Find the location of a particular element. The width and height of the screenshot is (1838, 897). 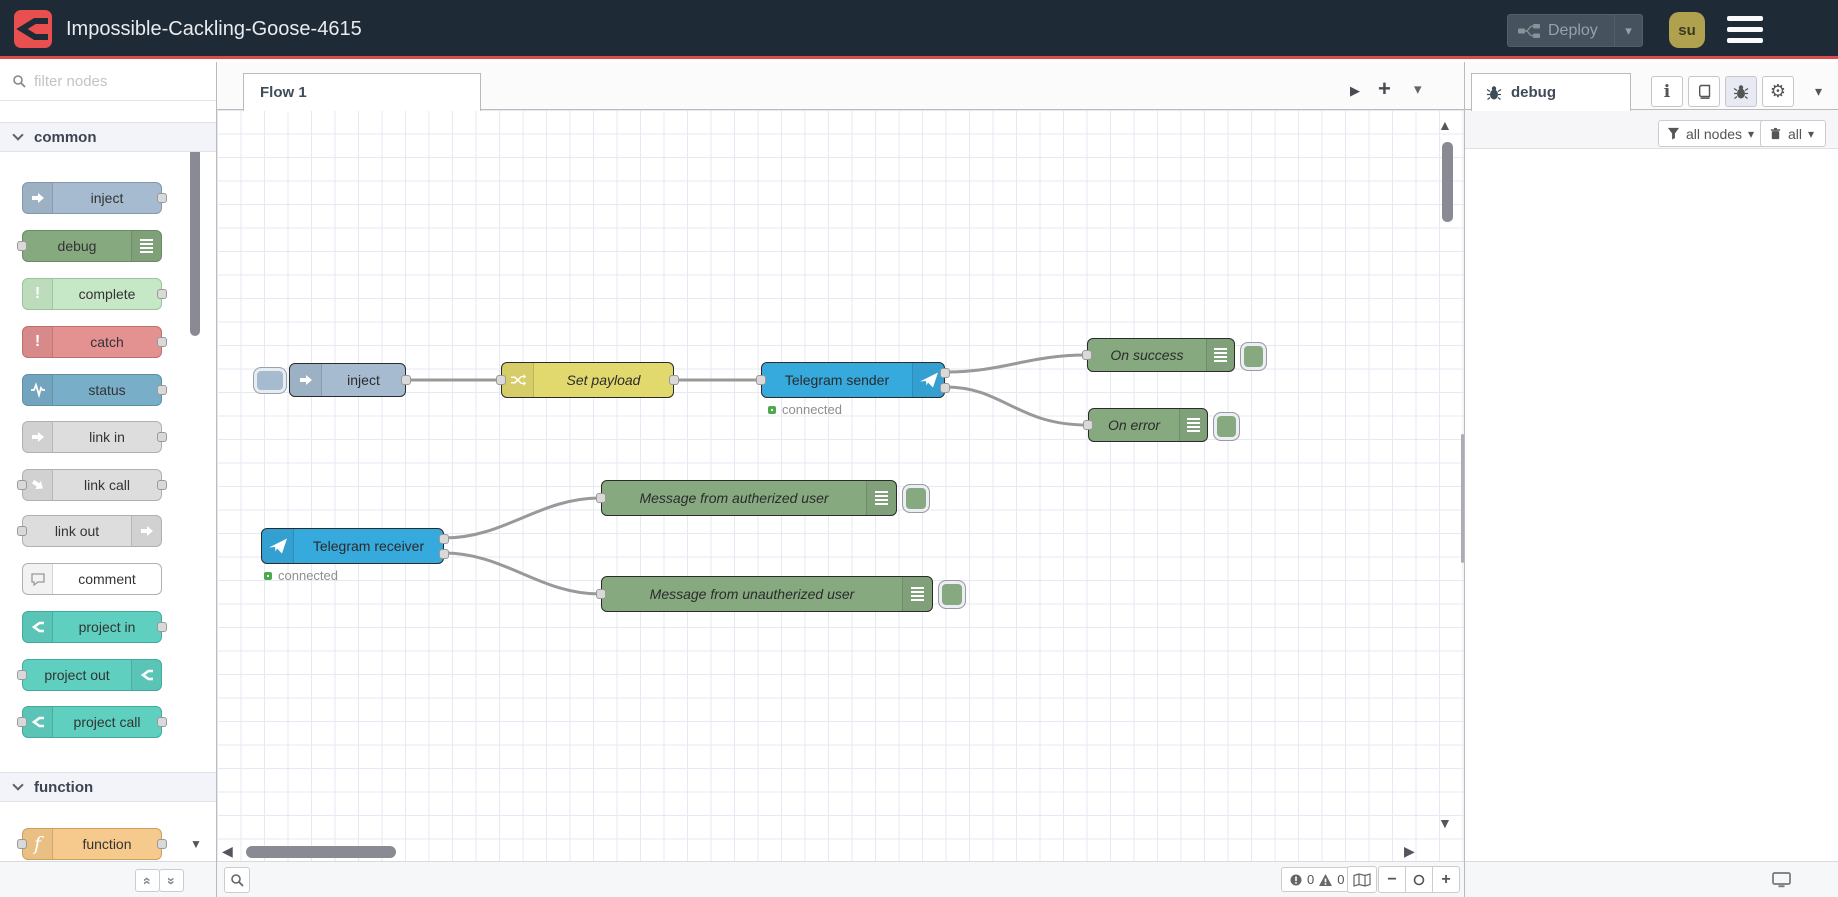

flow-node-telegram-sender: Telegram sender is located at coordinates (853, 380).